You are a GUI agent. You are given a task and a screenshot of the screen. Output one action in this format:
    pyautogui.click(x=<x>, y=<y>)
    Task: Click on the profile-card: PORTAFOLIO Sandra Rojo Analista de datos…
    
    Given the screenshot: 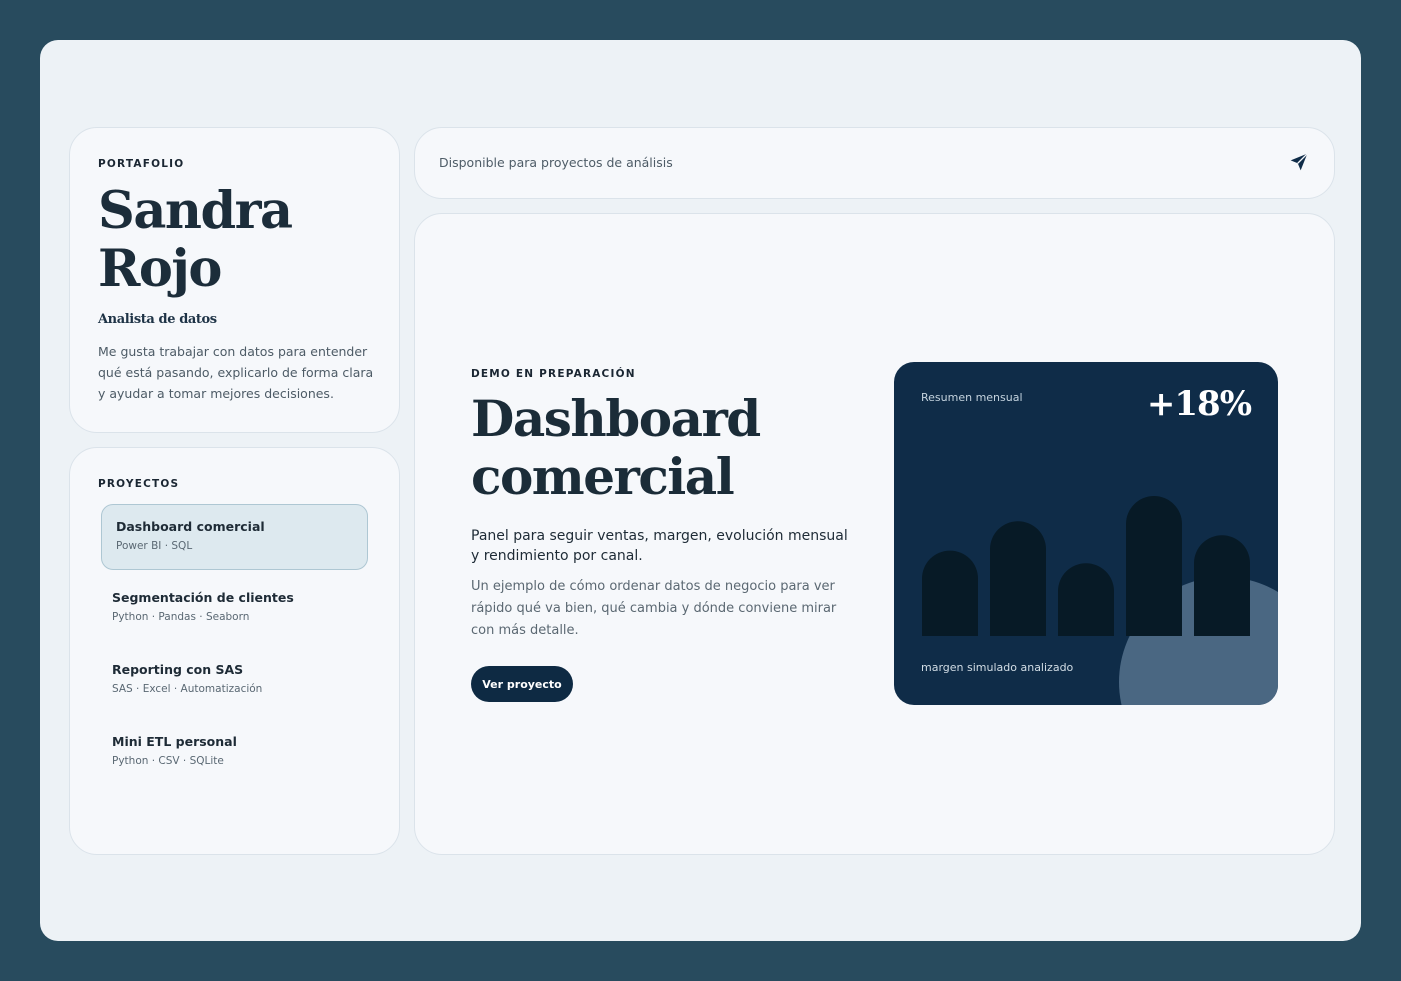 What is the action you would take?
    pyautogui.click(x=234, y=280)
    